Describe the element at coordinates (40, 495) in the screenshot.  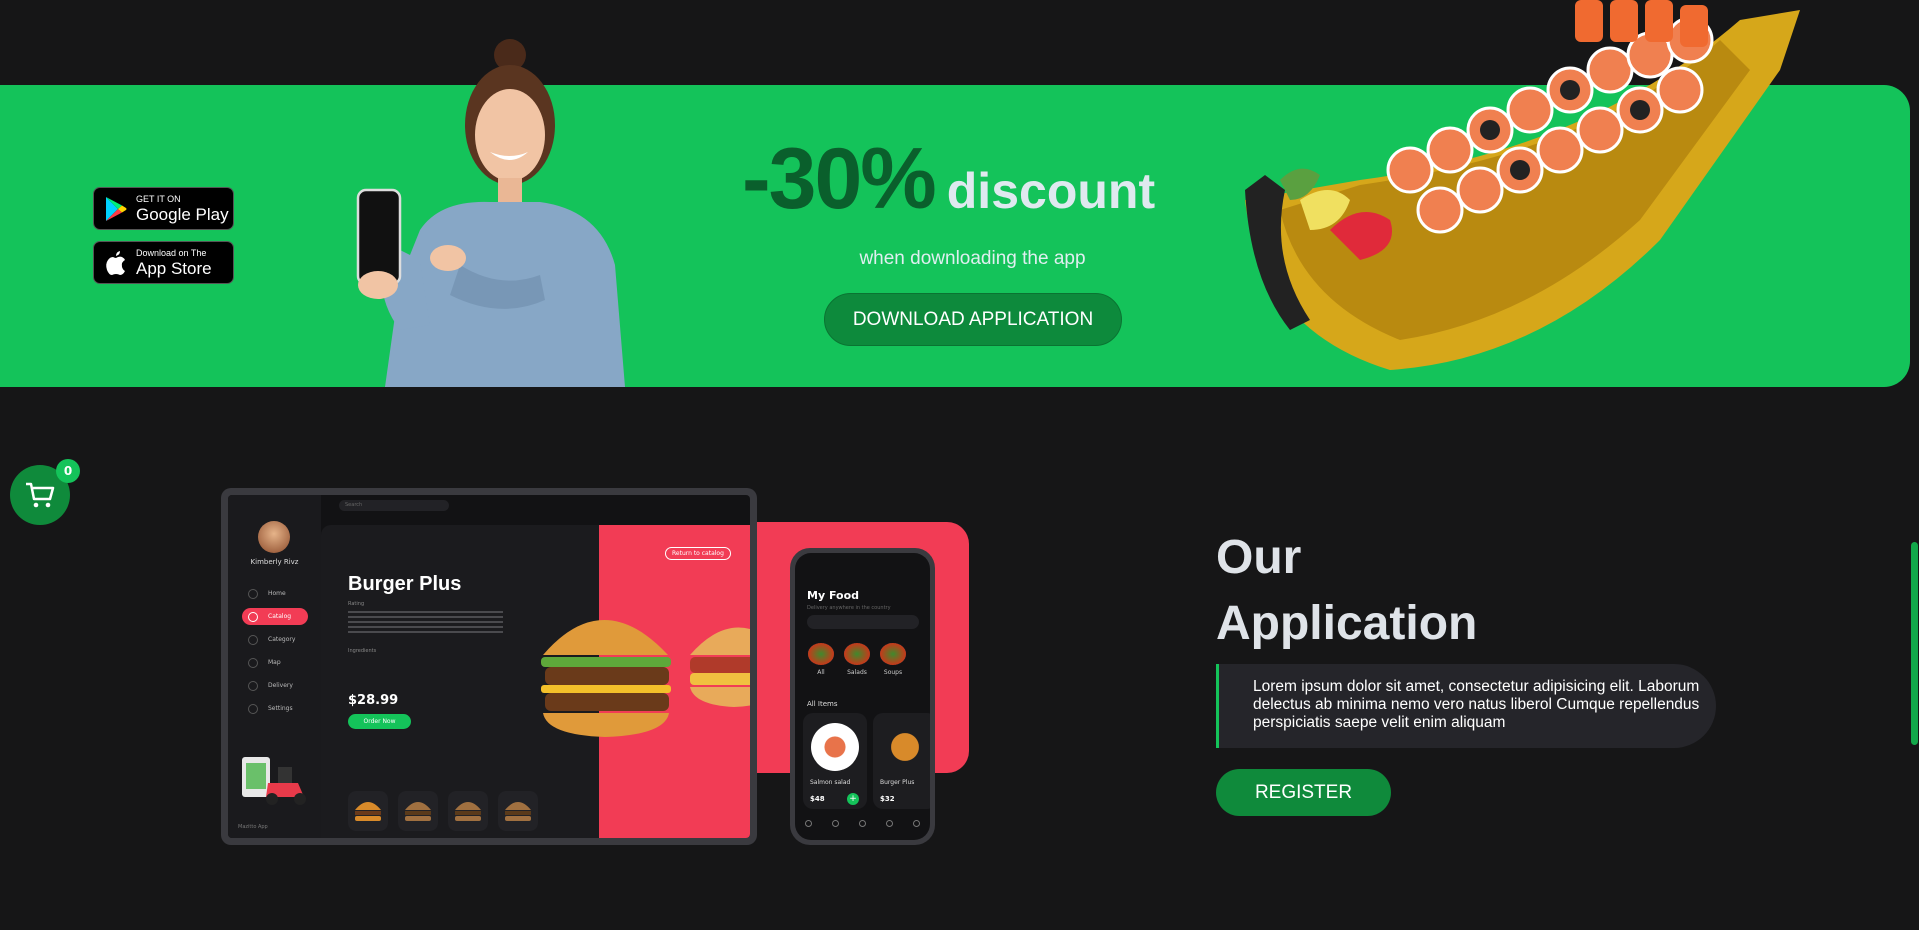
I see `cart-icon` at that location.